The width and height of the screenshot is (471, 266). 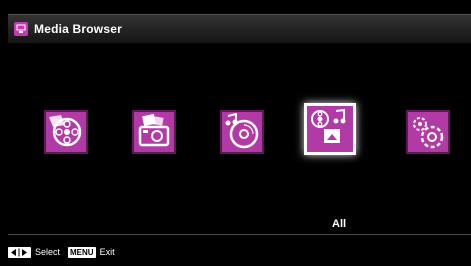 I want to click on photos-tile, so click(x=154, y=132).